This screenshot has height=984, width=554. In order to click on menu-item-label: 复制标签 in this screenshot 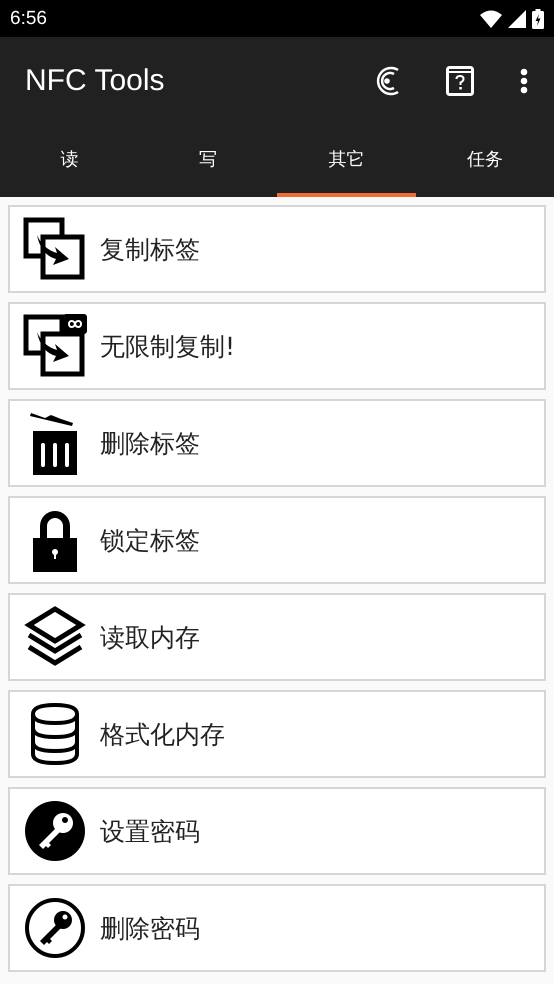, I will do `click(150, 250)`.